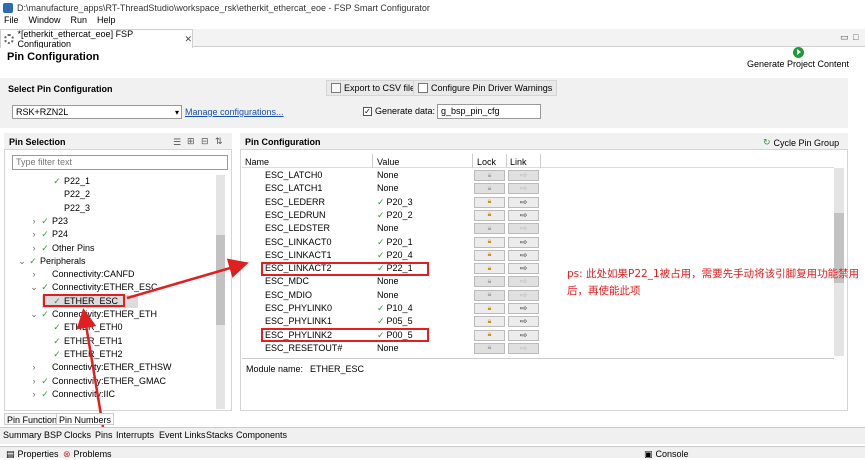  What do you see at coordinates (92, 454) in the screenshot?
I see `view-problems-label: Problems` at bounding box center [92, 454].